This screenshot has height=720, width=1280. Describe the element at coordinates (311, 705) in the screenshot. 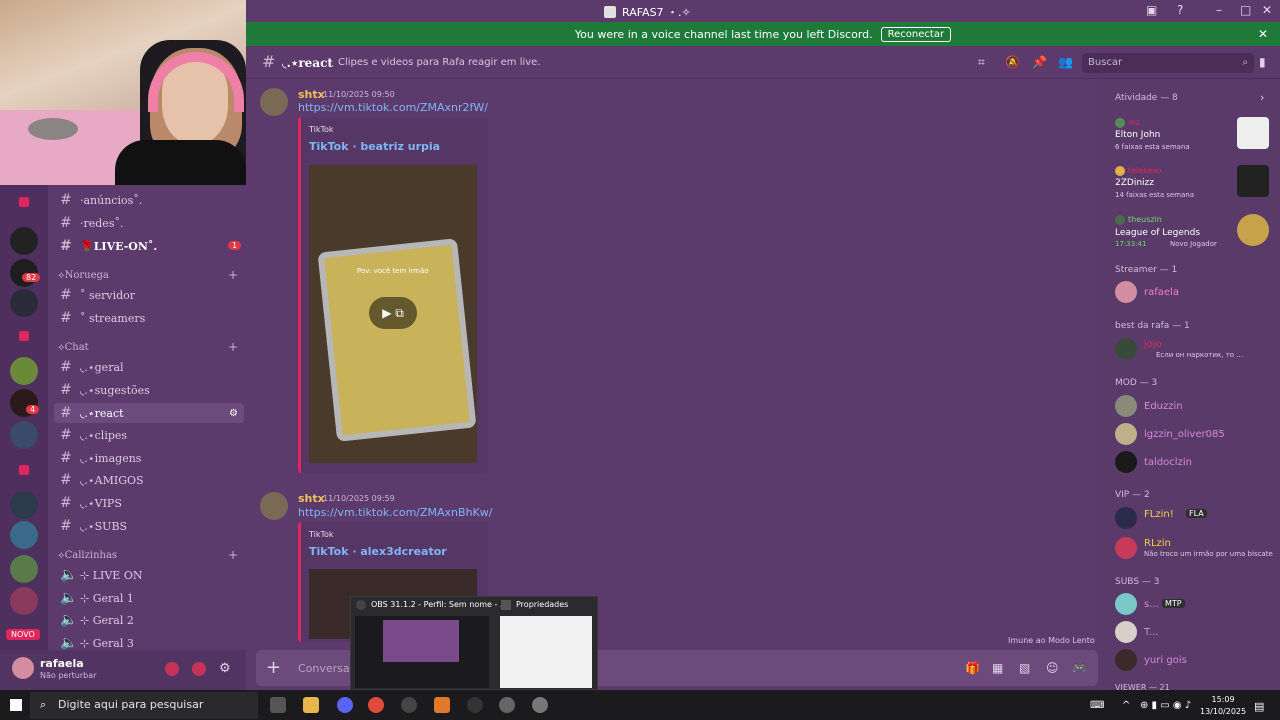

I see `file-explorer-icon` at that location.